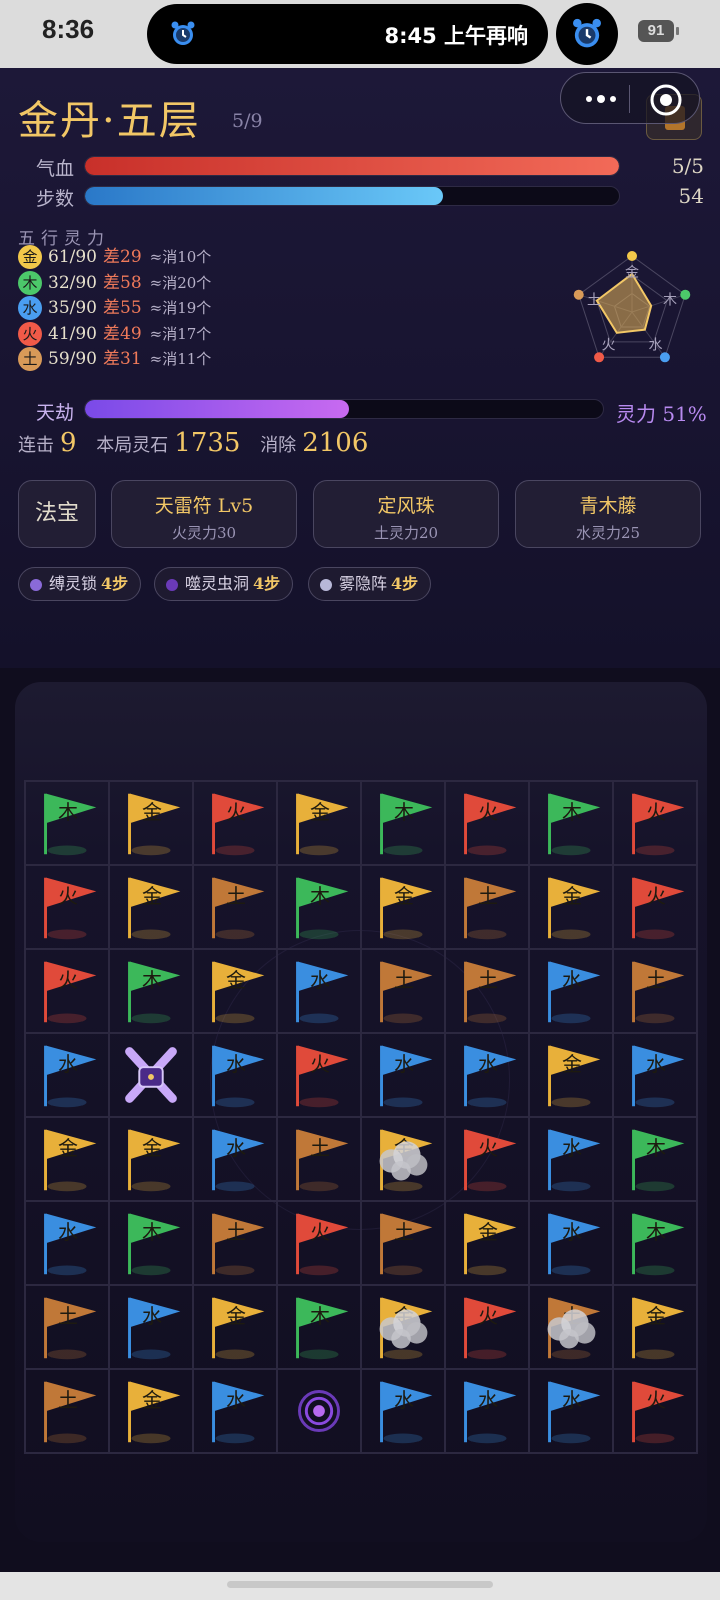  What do you see at coordinates (151, 1159) in the screenshot?
I see `board-cell-4-1: 金` at bounding box center [151, 1159].